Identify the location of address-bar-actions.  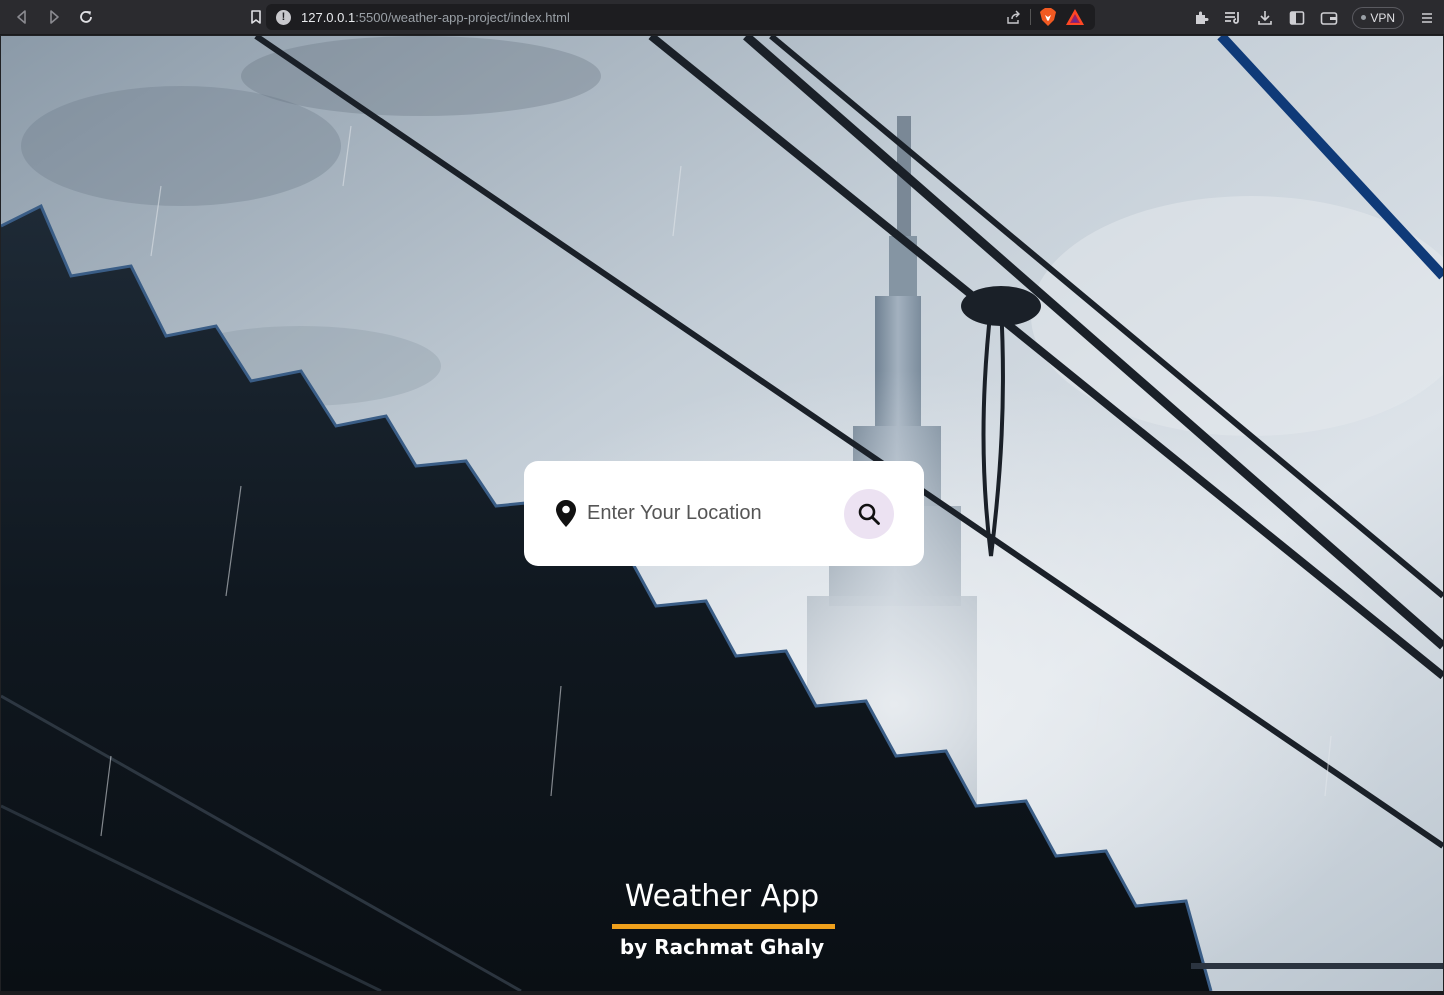
(1050, 17).